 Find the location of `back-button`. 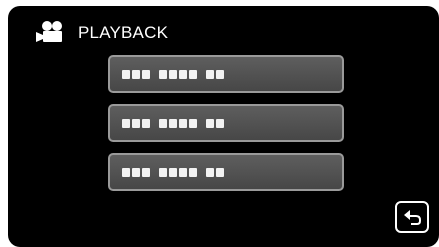

back-button is located at coordinates (412, 217).